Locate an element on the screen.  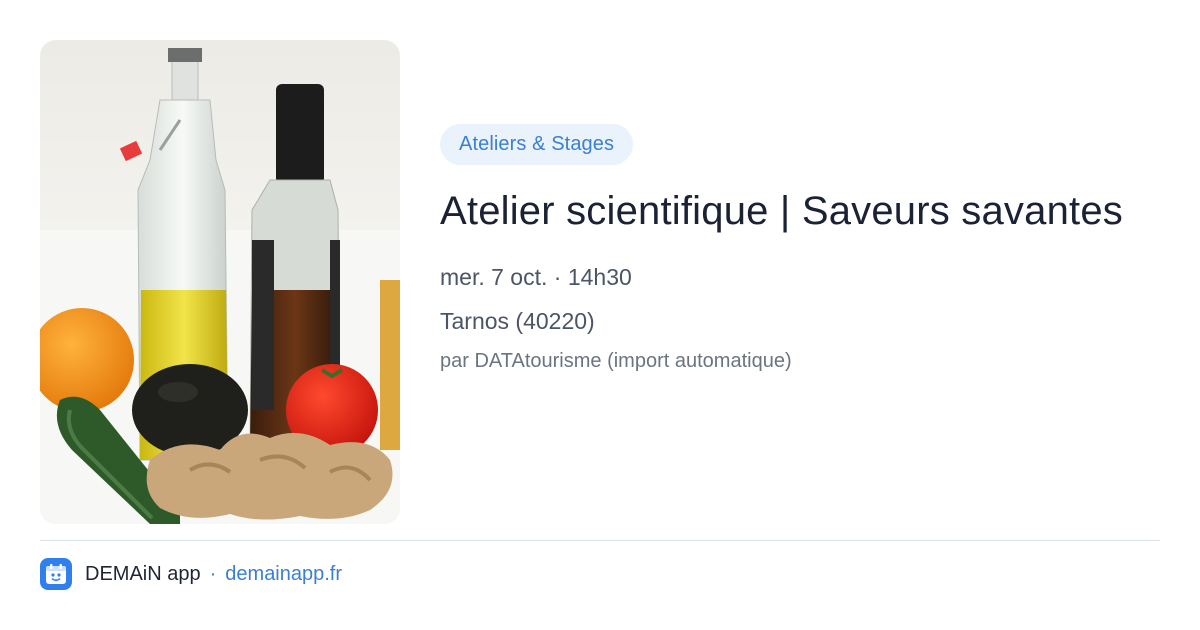
footer-divider is located at coordinates (600, 540).